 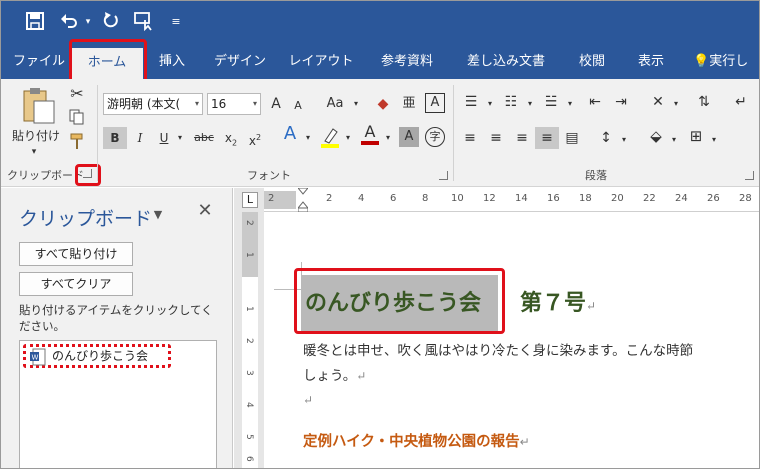 I want to click on font-color-icon: A, so click(x=370, y=136).